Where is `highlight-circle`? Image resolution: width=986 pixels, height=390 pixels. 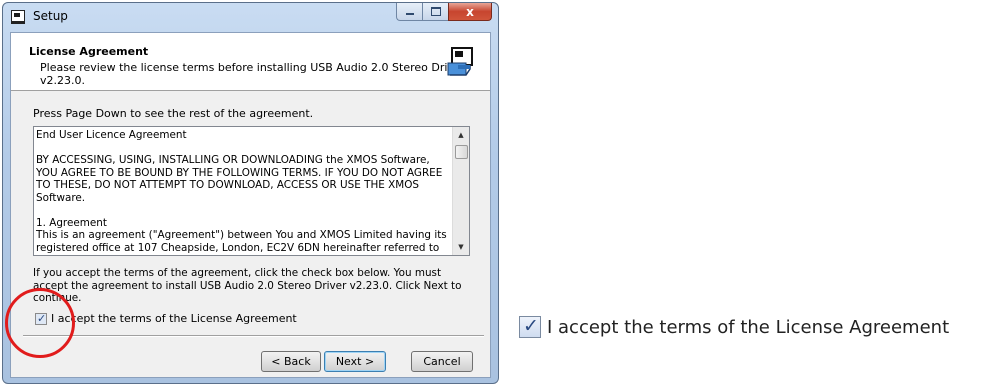 highlight-circle is located at coordinates (40, 323).